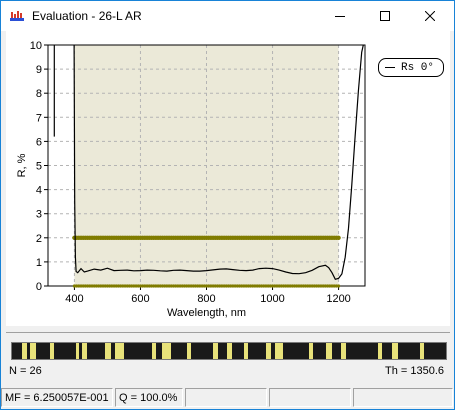 This screenshot has height=410, width=455. What do you see at coordinates (206, 286) in the screenshot?
I see `target-line-0pct` at bounding box center [206, 286].